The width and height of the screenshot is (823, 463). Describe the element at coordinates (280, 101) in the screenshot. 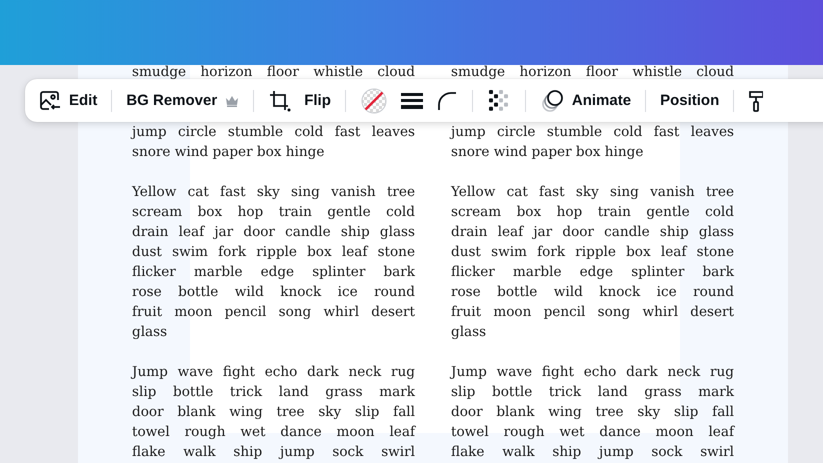

I see `crop-icon` at that location.